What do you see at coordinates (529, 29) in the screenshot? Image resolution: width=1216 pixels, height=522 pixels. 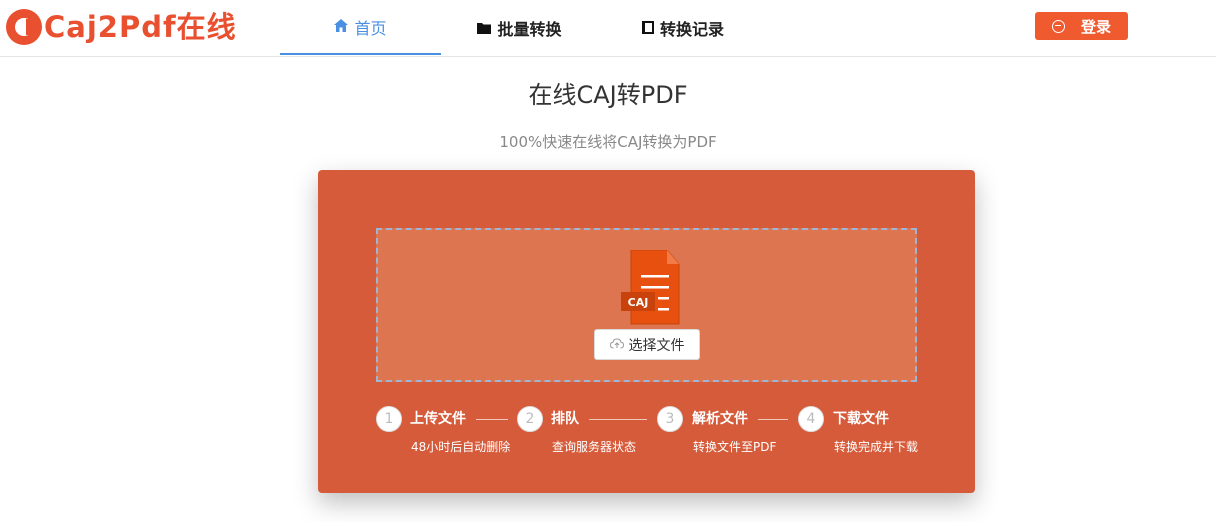 I see `nav-label-batch-convert: 批量转换` at bounding box center [529, 29].